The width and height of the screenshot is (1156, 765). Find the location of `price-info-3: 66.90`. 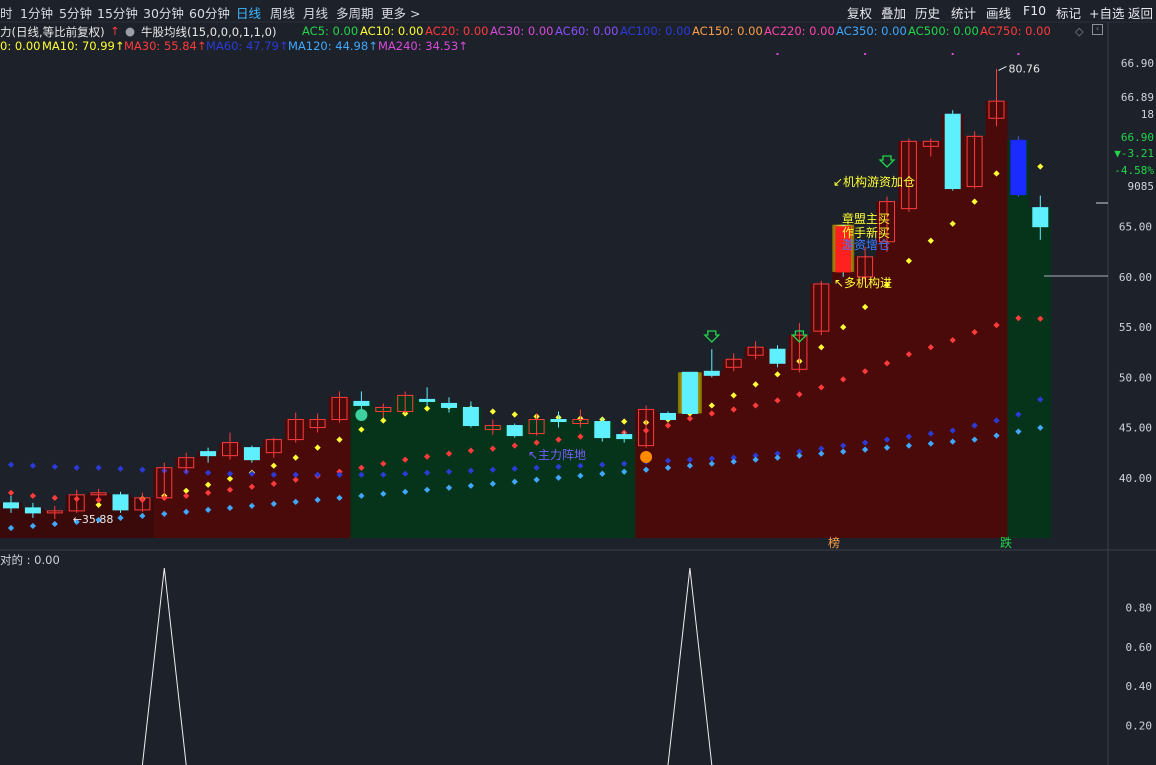

price-info-3: 66.90 is located at coordinates (1137, 137).